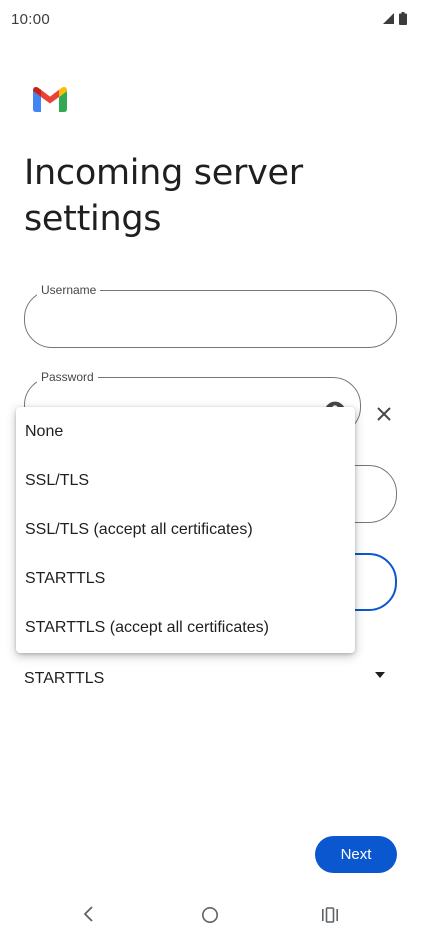 This screenshot has height=940, width=421. Describe the element at coordinates (185, 627) in the screenshot. I see `dropdown-option-starttls-accept-all: STARTTLS (accept all certificates)` at that location.